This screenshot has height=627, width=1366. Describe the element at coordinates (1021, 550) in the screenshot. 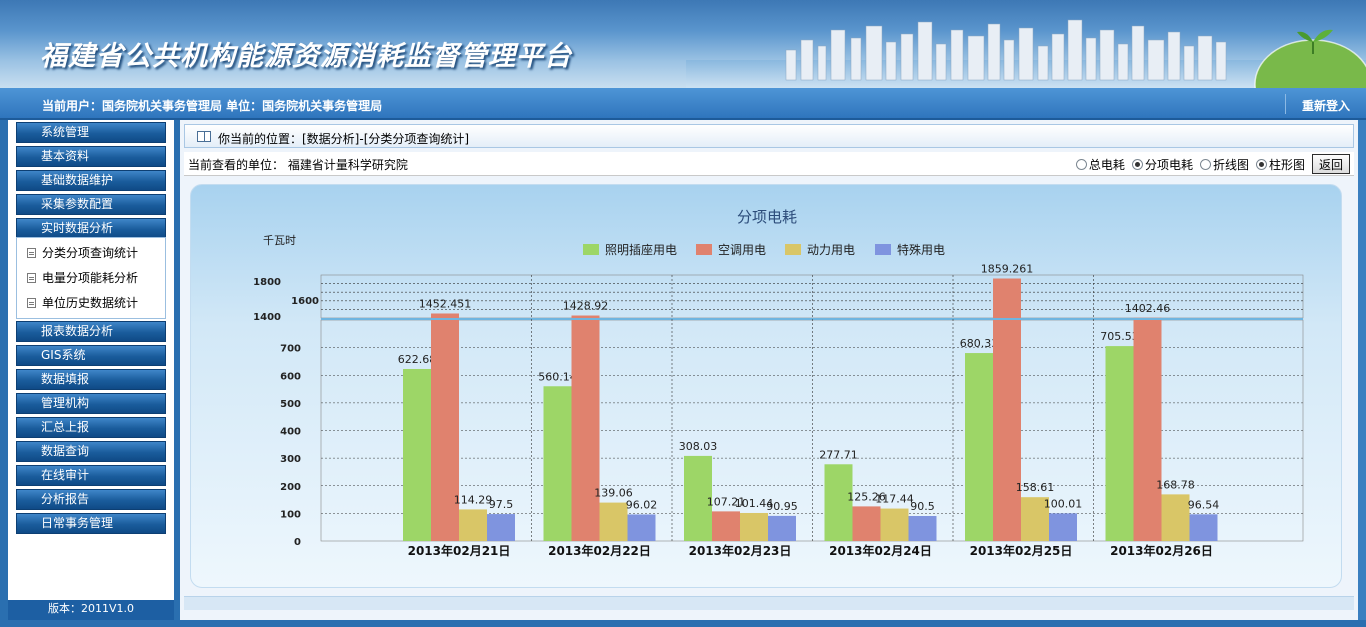

I see `x-tick-label: 2013年02月25日` at that location.